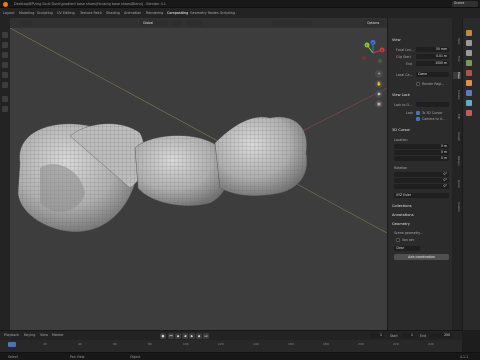 The height and width of the screenshot is (360, 480). What do you see at coordinates (221, 344) in the screenshot?
I see `ruler-tick: 120` at bounding box center [221, 344].